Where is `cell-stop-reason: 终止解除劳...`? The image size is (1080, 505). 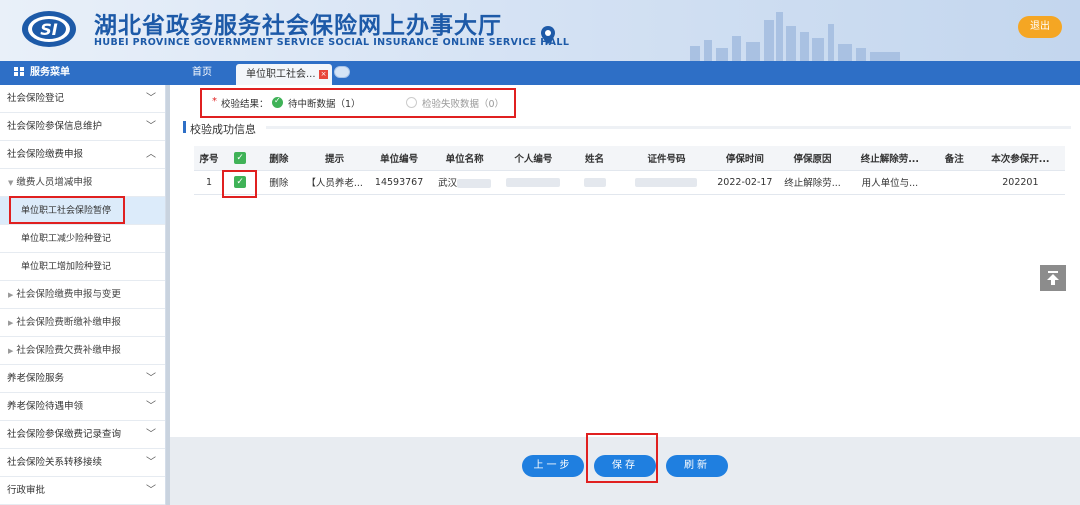
cell-stop-reason: 终止解除劳... is located at coordinates (812, 182).